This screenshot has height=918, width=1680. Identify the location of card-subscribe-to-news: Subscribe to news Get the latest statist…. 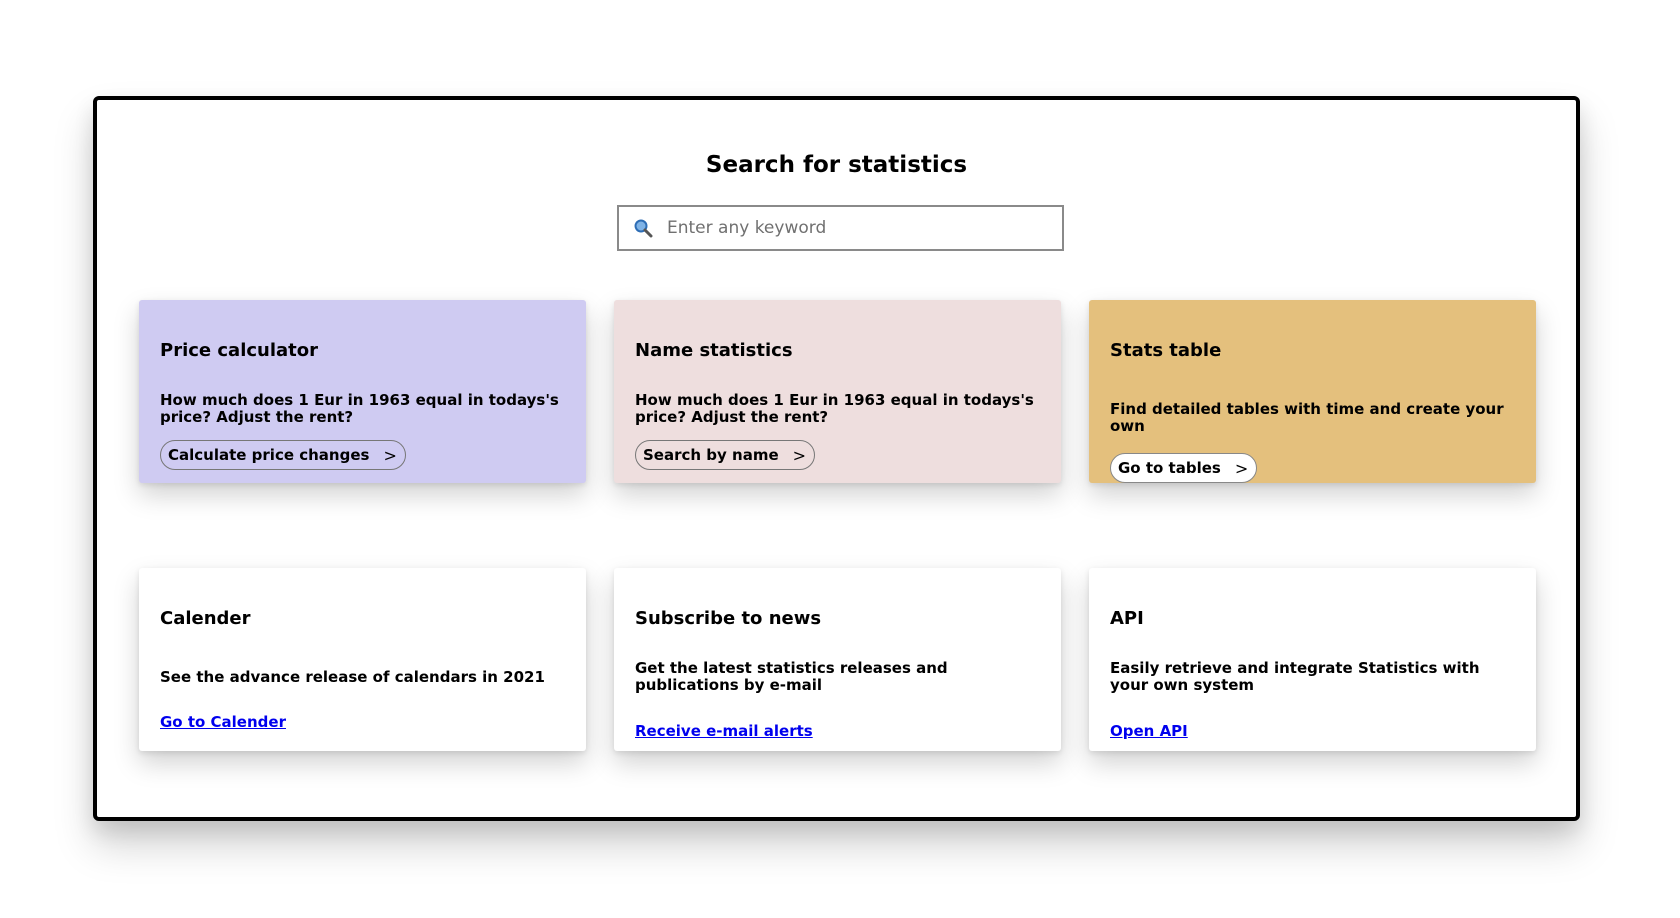
(837, 659).